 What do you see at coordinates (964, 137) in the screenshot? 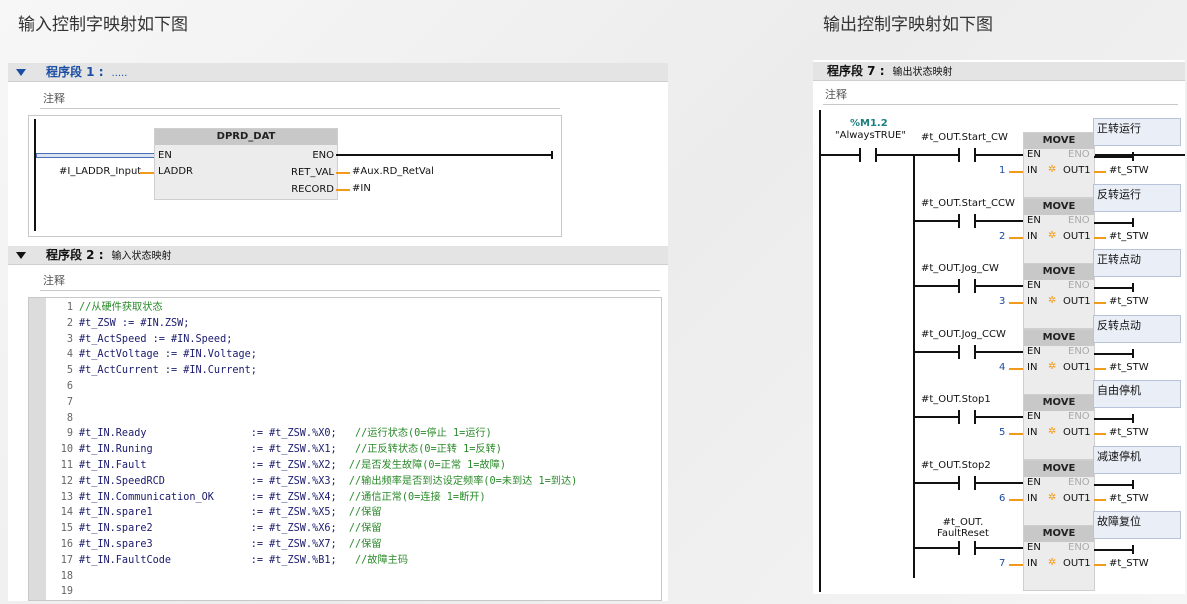
I see `contact-operand: #t_OUT.Start_CW` at bounding box center [964, 137].